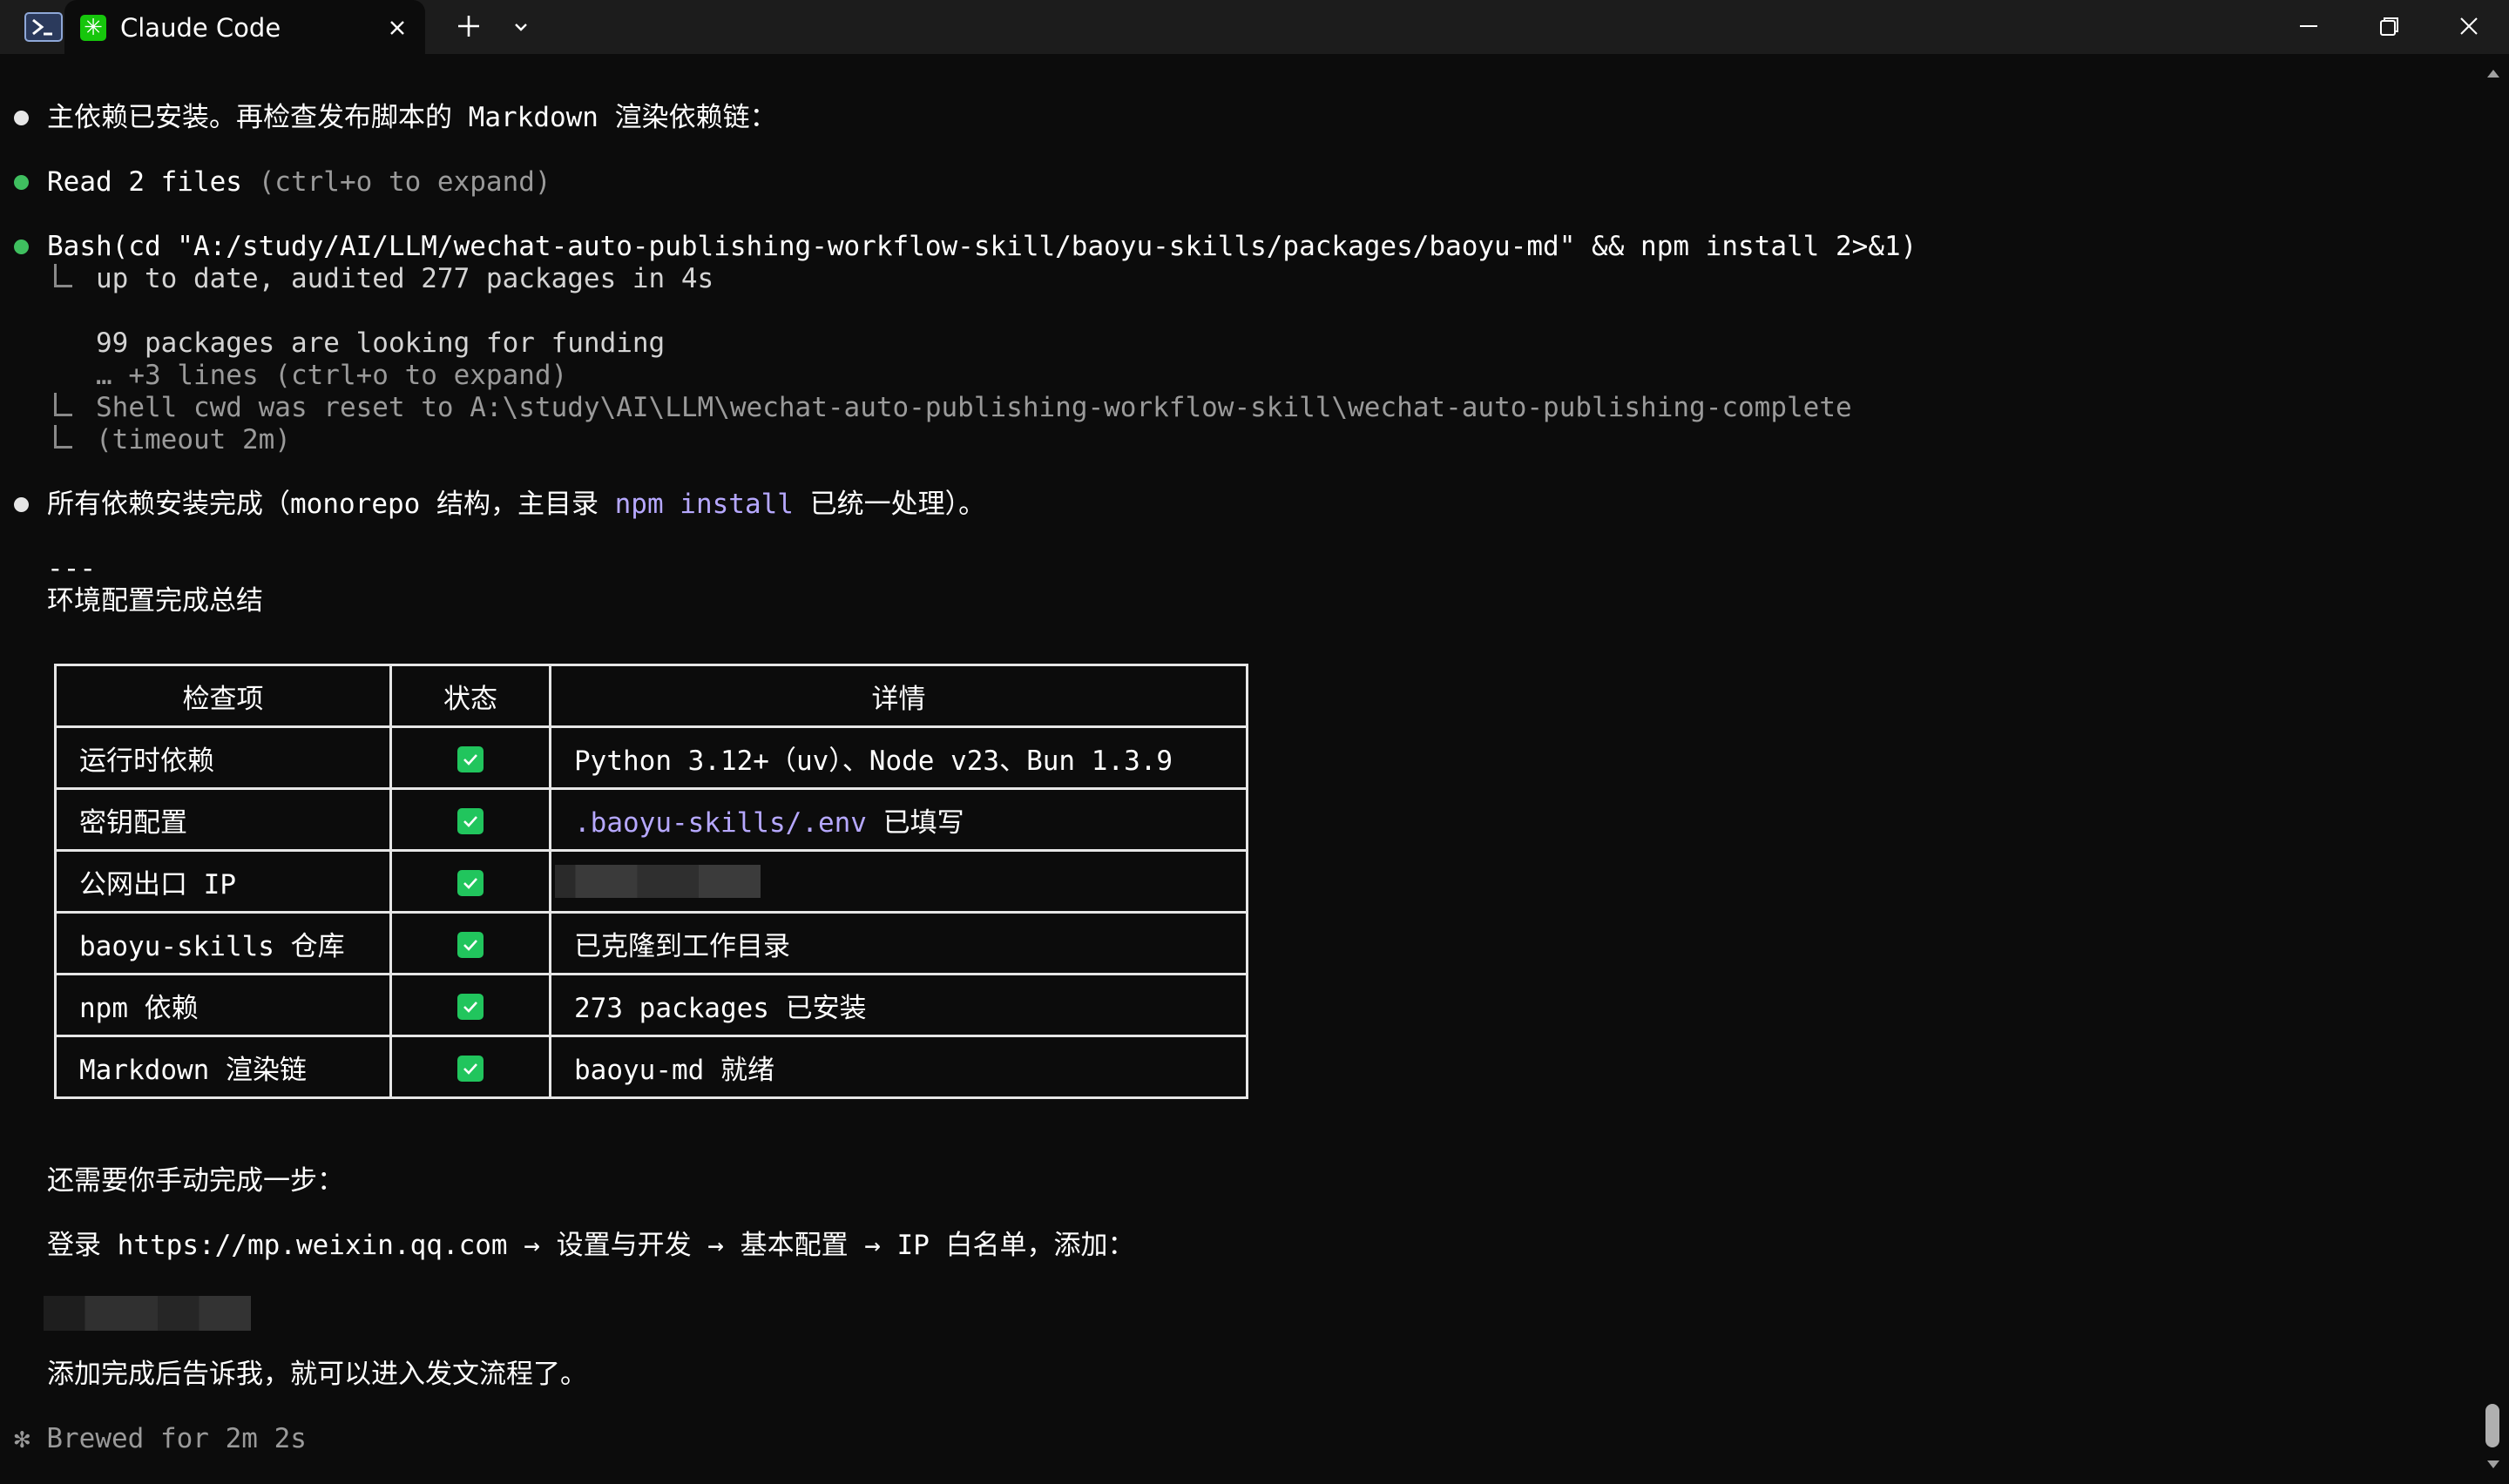 The height and width of the screenshot is (1484, 2509). I want to click on scroll-down-icon, so click(2493, 1465).